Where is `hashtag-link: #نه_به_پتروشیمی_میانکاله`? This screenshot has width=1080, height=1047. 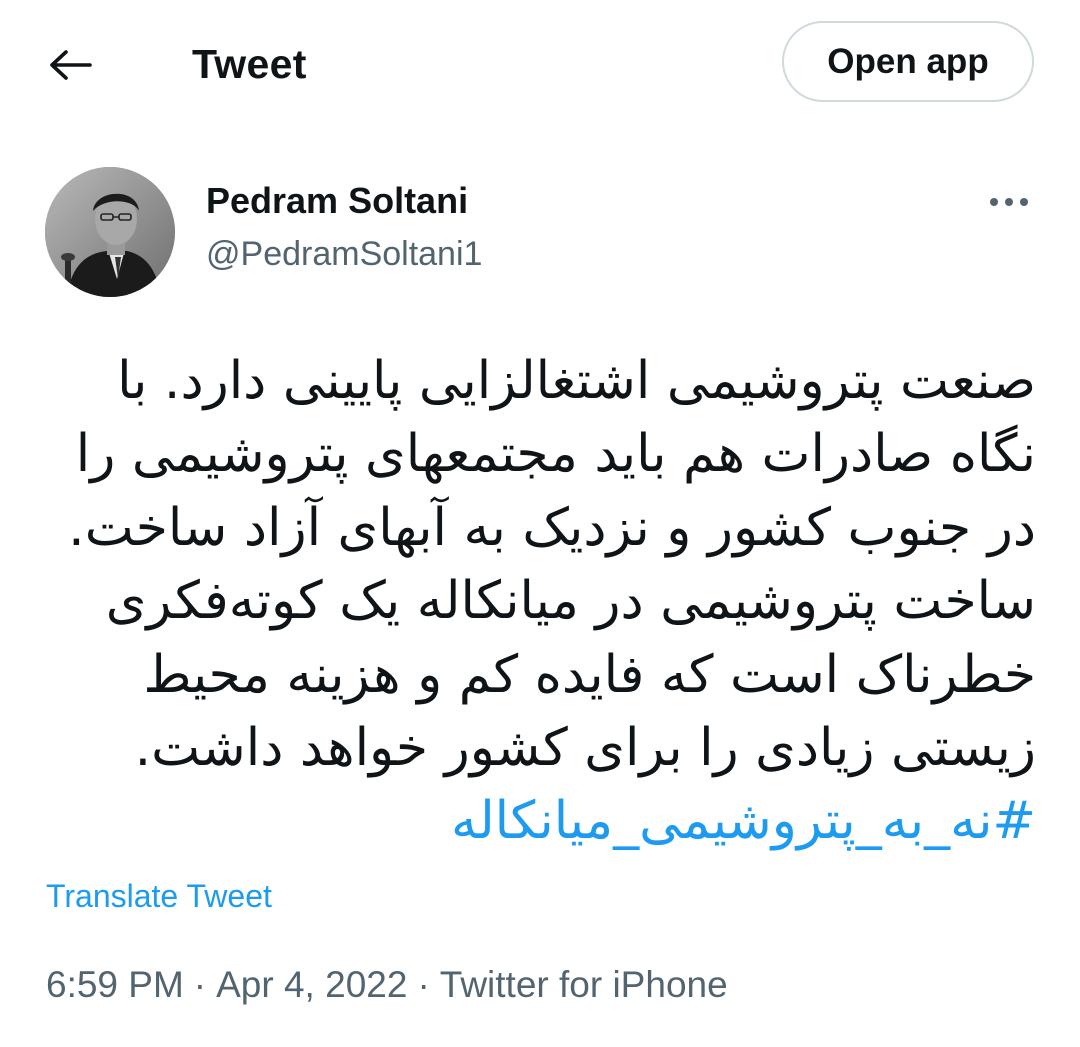 hashtag-link: #نه_به_پتروشیمی_میانکاله is located at coordinates (538, 821).